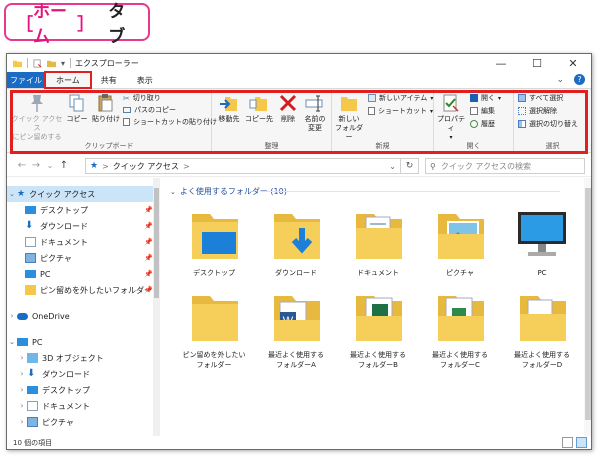 This screenshot has width=600, height=460. I want to click on select-none-button: 選択解除, so click(537, 111).